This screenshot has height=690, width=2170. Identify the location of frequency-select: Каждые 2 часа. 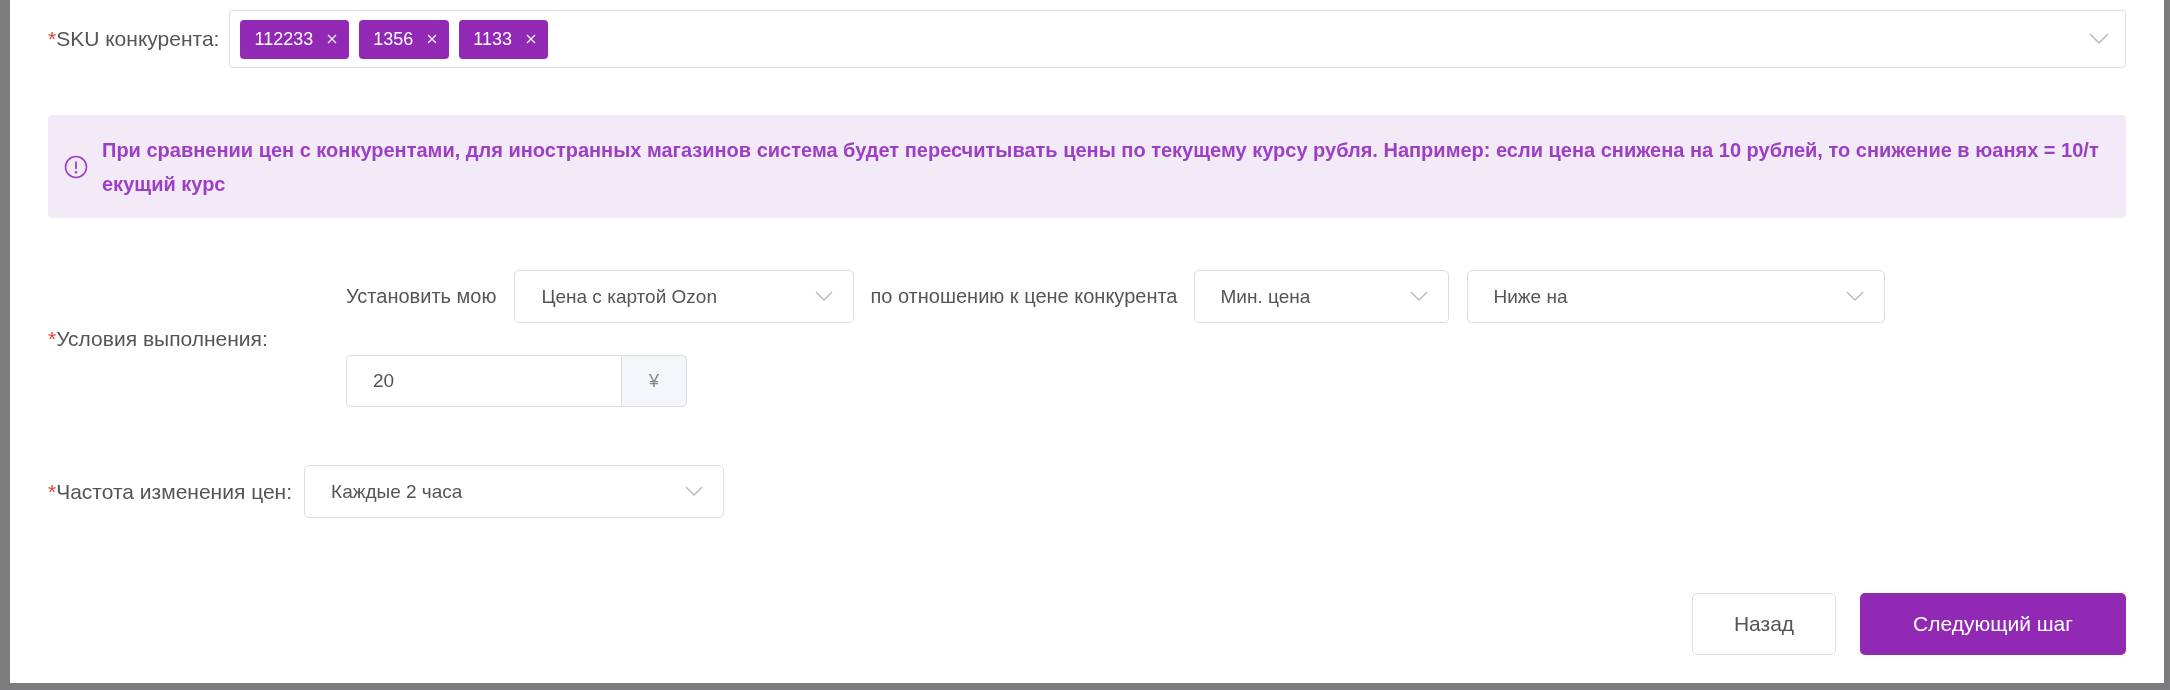
(514, 491).